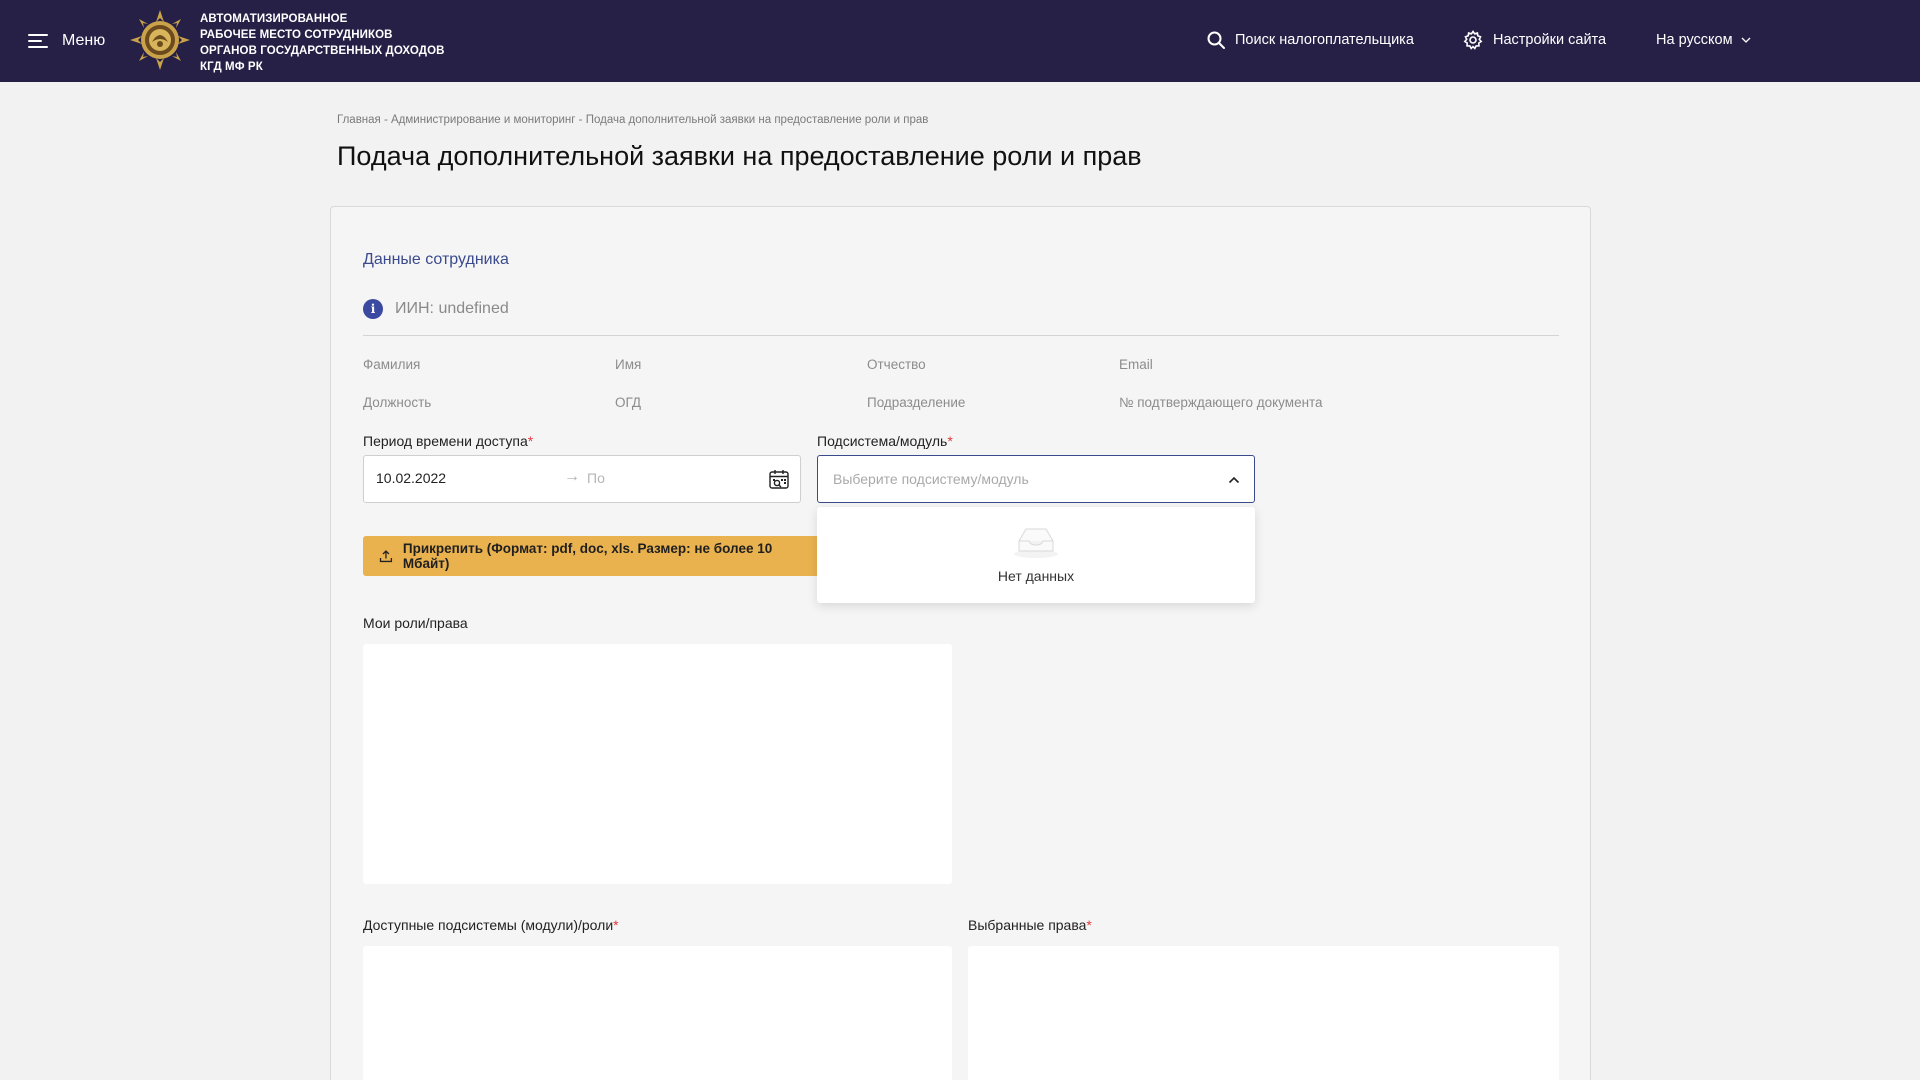  Describe the element at coordinates (628, 364) in the screenshot. I see `first-name-label: Имя` at that location.